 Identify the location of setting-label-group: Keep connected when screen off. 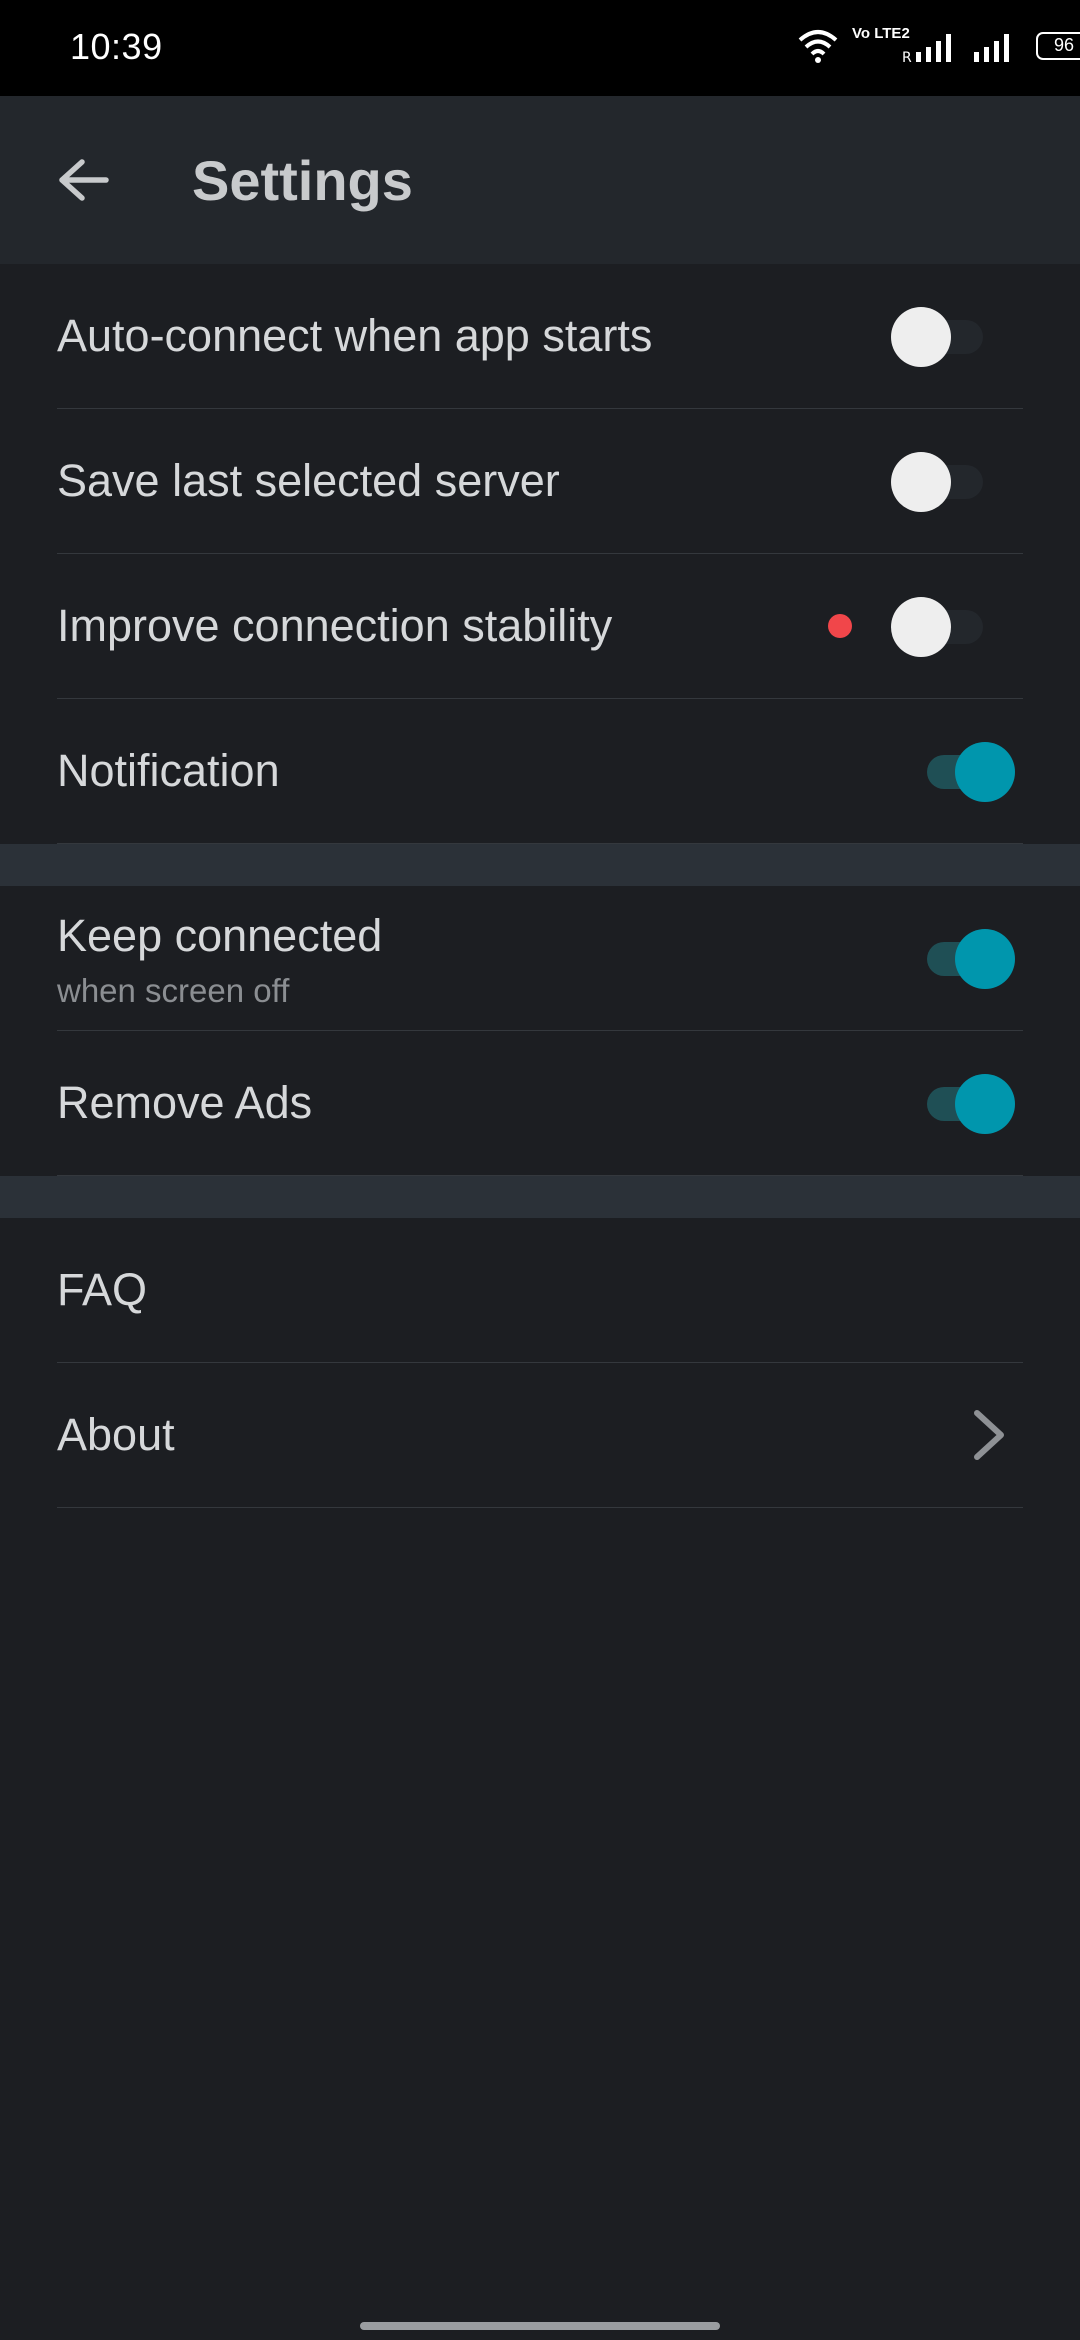
(219, 960).